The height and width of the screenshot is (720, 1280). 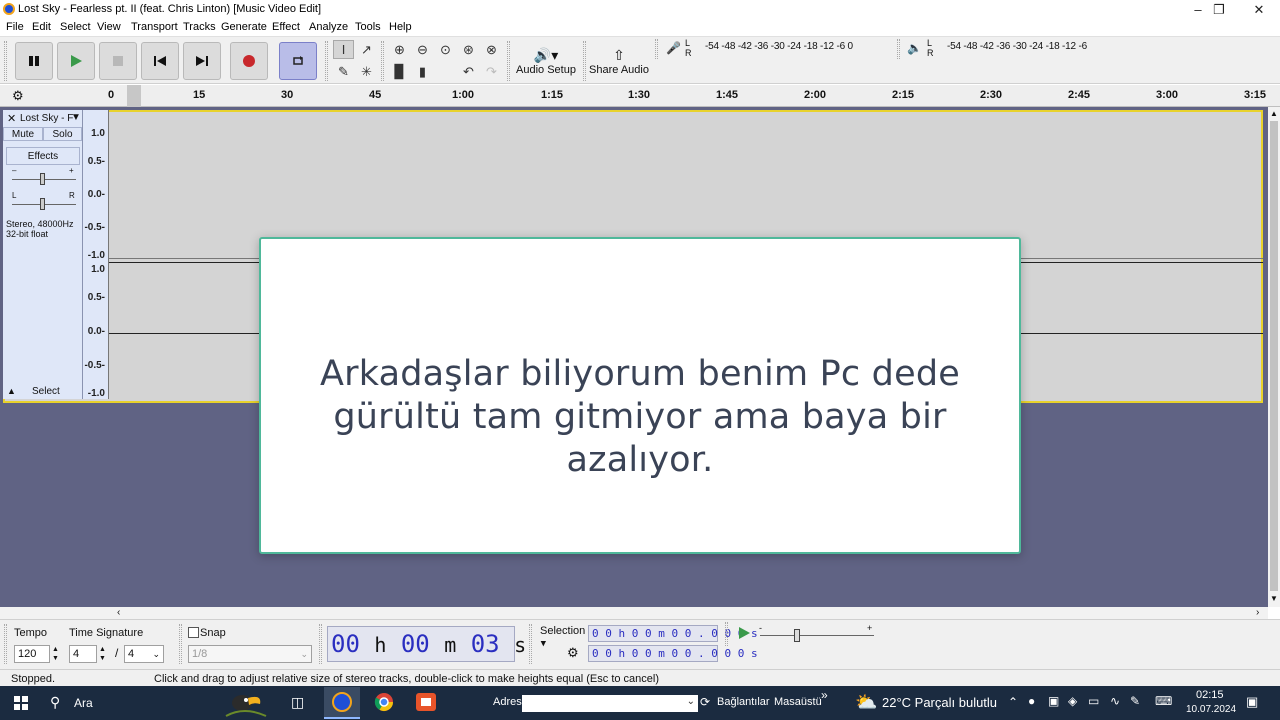 I want to click on audio-setup-button: 🔊▾ Audio Setup, so click(x=546, y=61).